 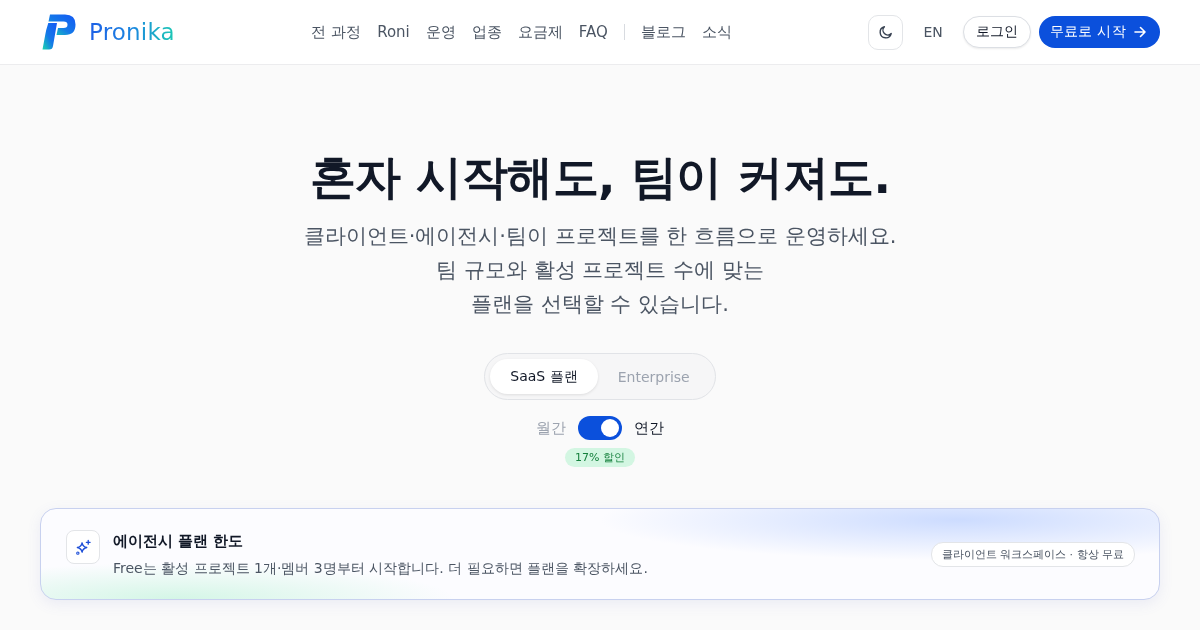 What do you see at coordinates (551, 428) in the screenshot?
I see `monthly-label: 월간` at bounding box center [551, 428].